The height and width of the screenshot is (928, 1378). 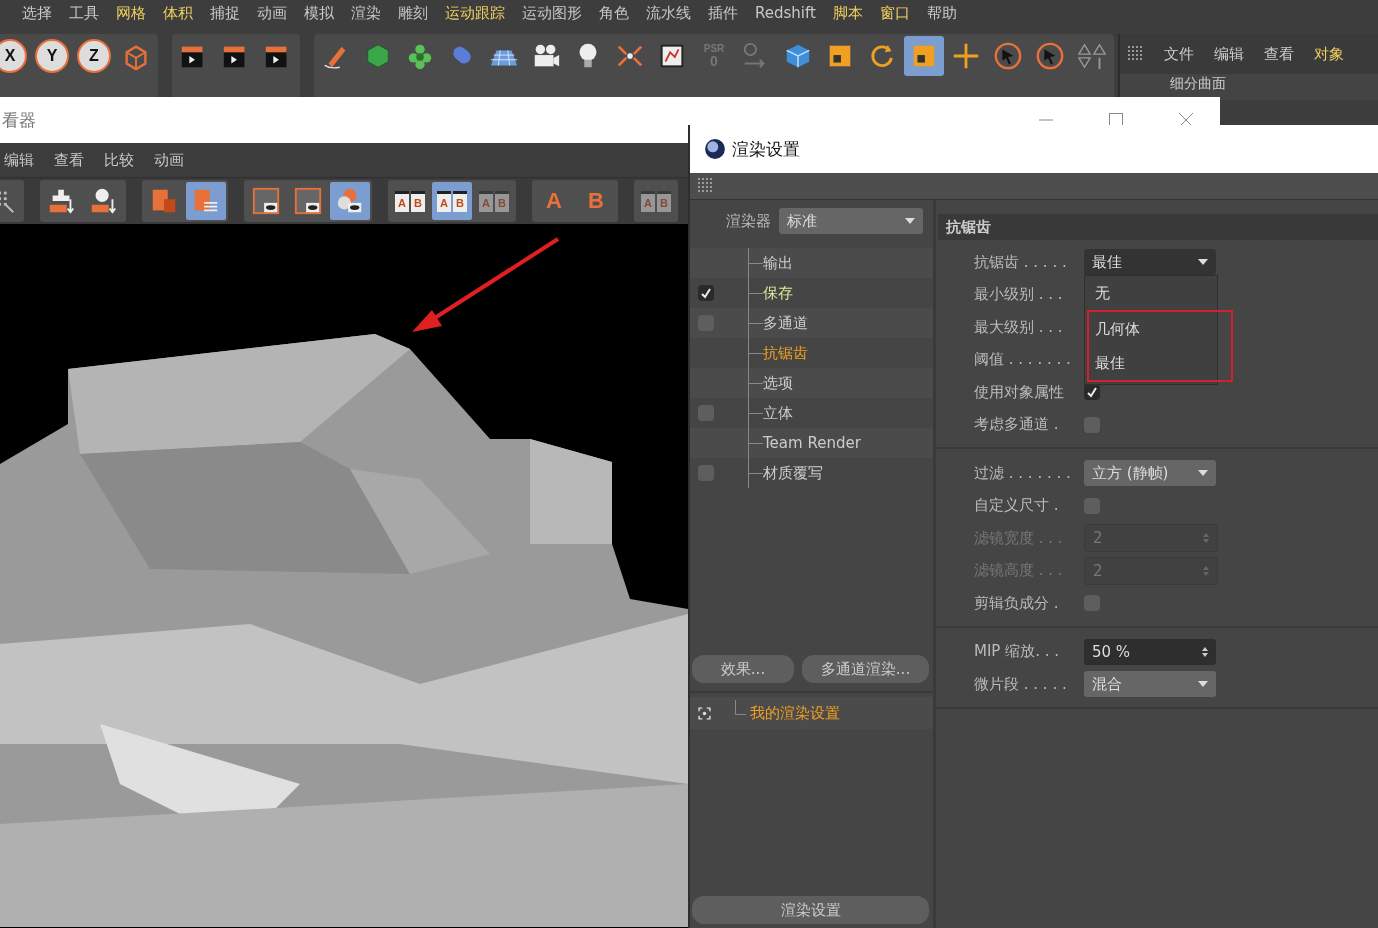 What do you see at coordinates (131, 13) in the screenshot?
I see `menu-item: 网格` at bounding box center [131, 13].